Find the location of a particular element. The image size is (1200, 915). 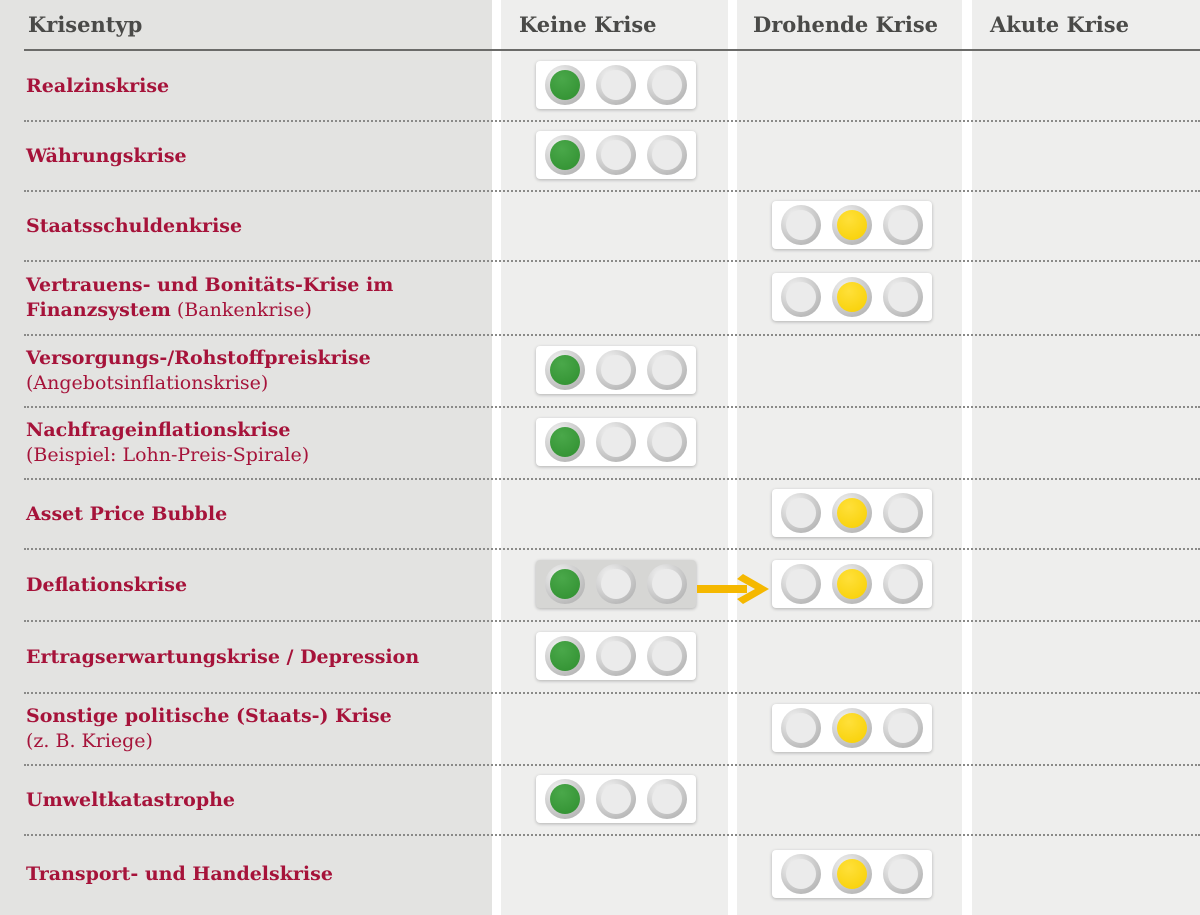

crisis-type-label: Transport- und Handelskrise is located at coordinates (179, 874).